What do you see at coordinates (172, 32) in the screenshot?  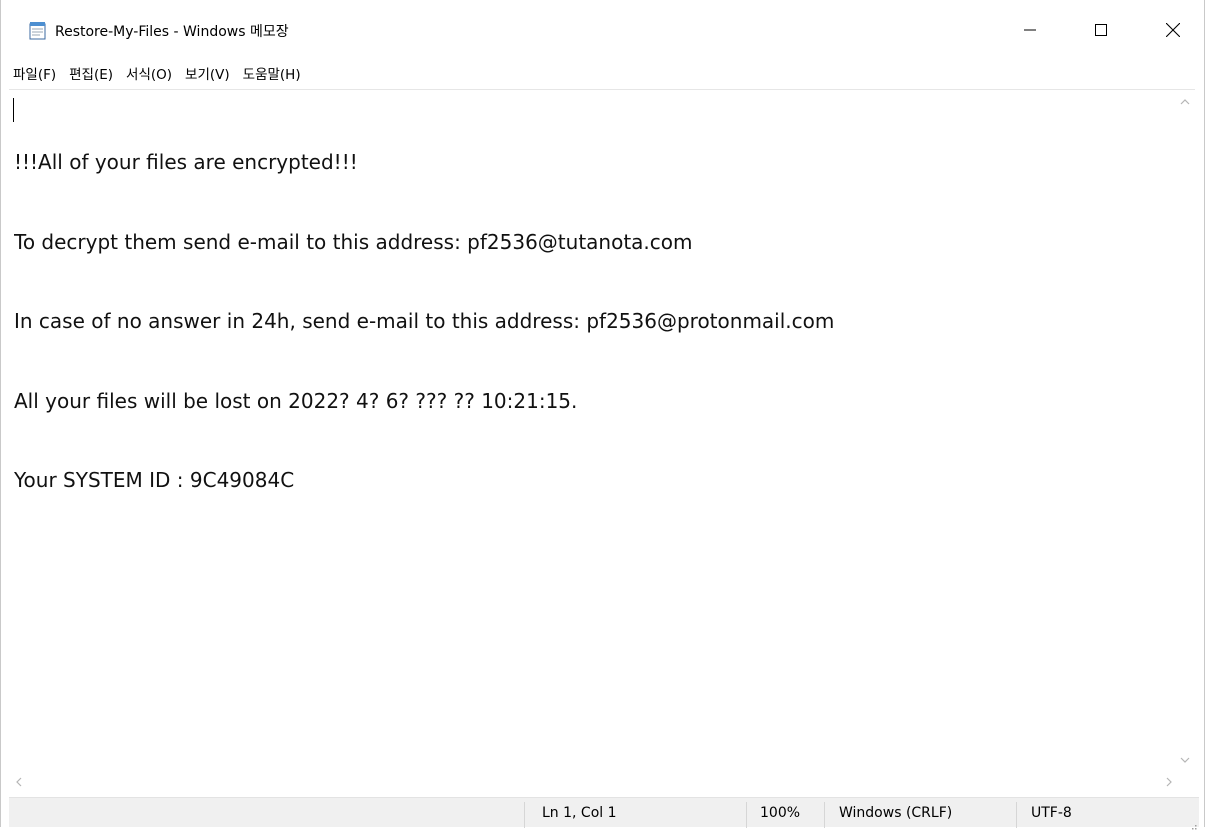 I see `window-title: Restore-My-Files - Windows 메모장` at bounding box center [172, 32].